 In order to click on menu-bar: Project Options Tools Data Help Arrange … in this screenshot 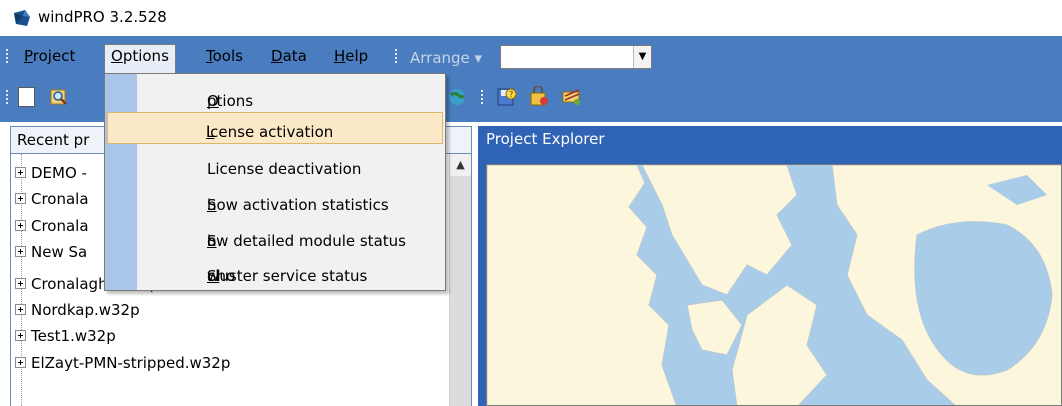, I will do `click(531, 55)`.